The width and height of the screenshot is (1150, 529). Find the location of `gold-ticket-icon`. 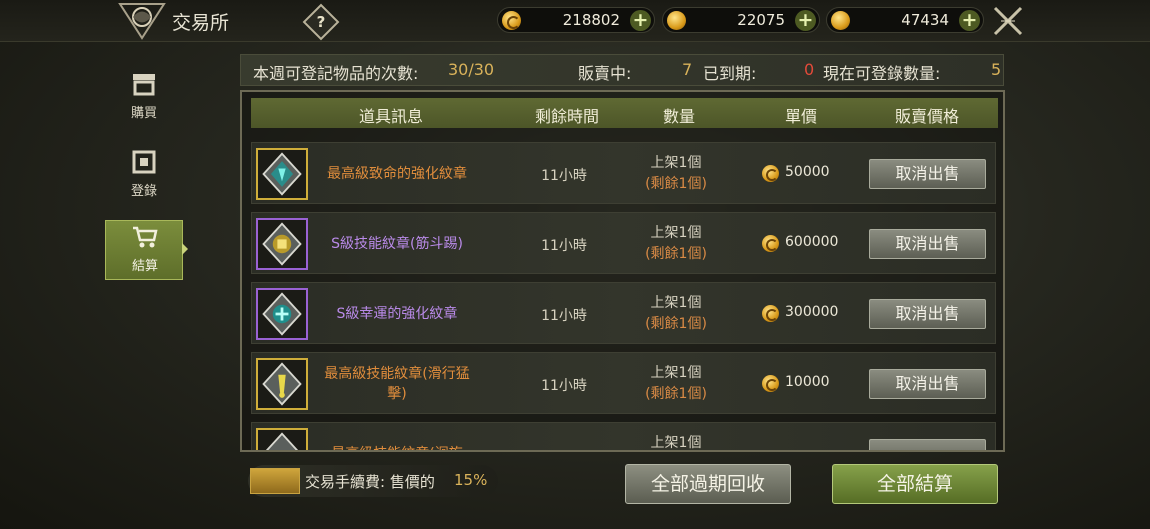

gold-ticket-icon is located at coordinates (275, 481).